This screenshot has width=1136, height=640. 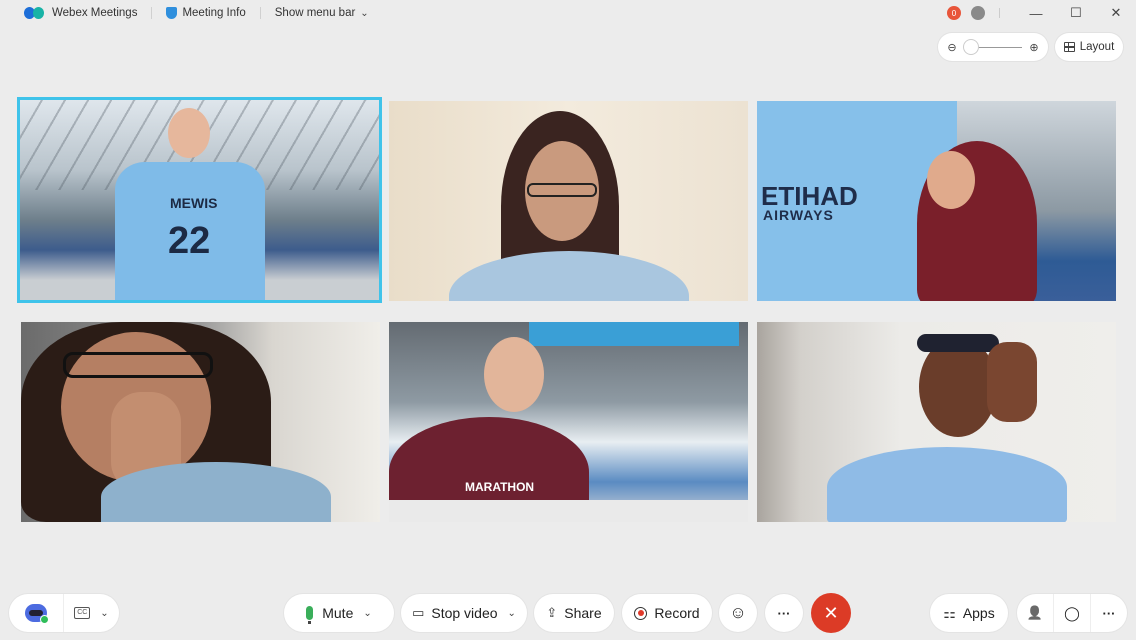 I want to click on stadium-banner, so click(x=634, y=334).